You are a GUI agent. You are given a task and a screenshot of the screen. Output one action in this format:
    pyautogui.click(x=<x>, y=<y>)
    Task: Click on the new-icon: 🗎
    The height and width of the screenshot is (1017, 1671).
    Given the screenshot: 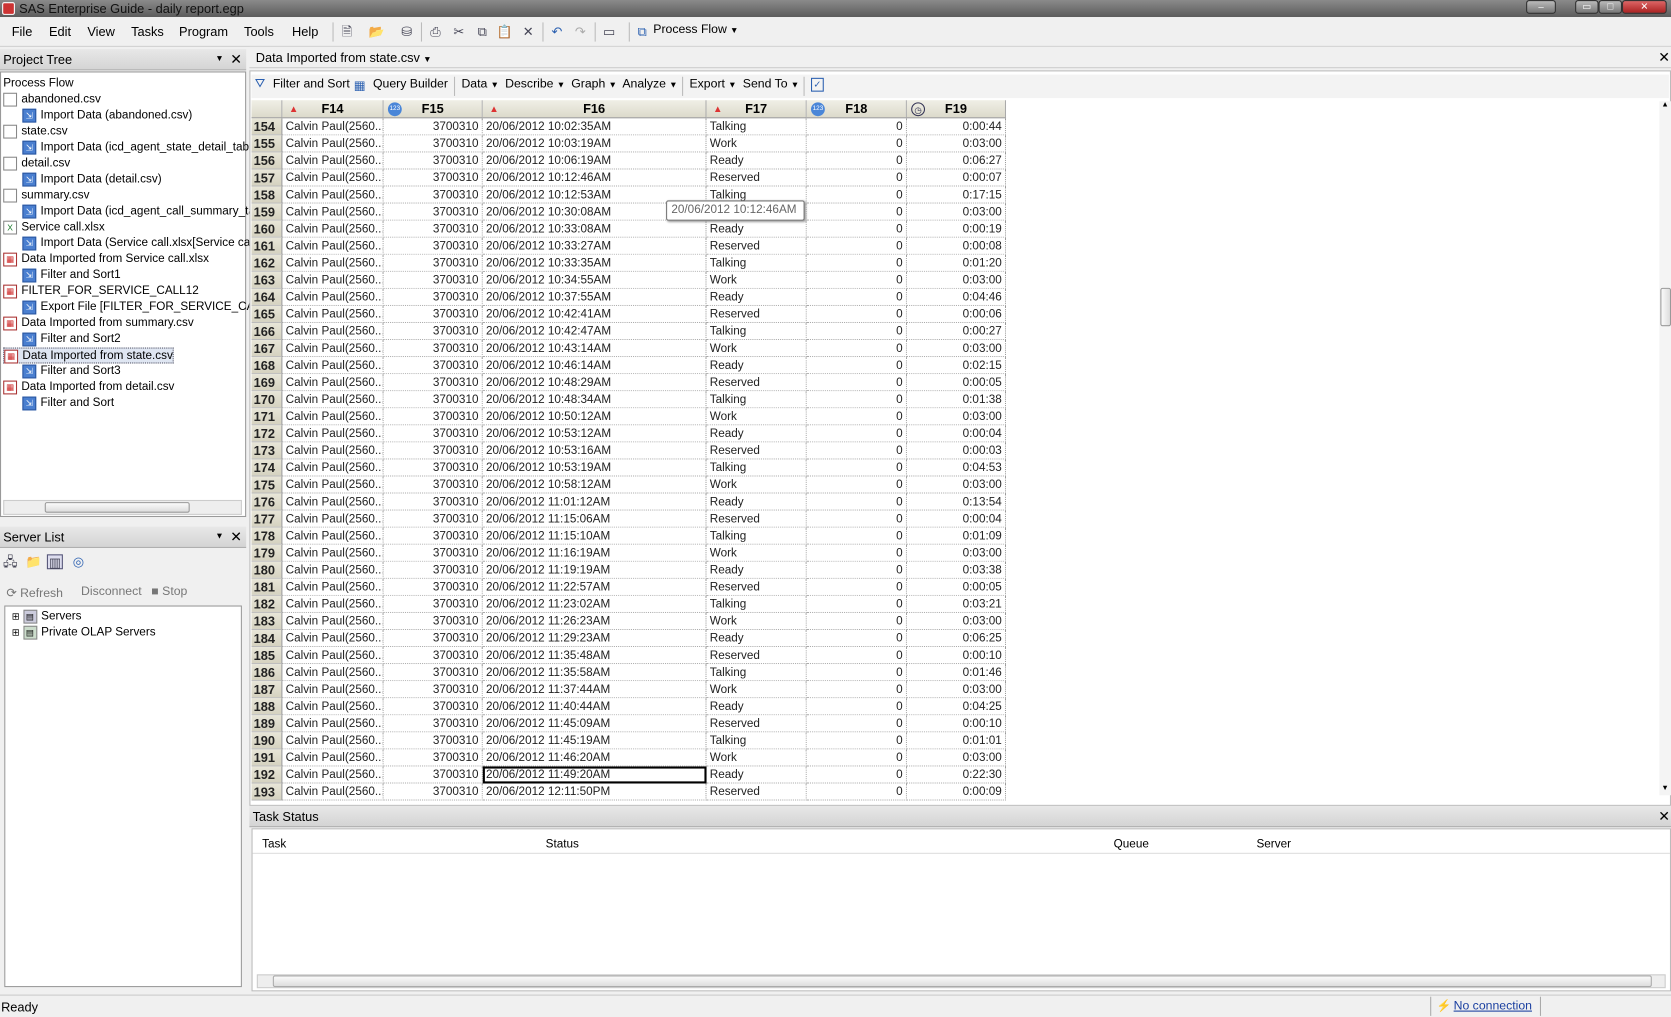 What is the action you would take?
    pyautogui.click(x=347, y=32)
    